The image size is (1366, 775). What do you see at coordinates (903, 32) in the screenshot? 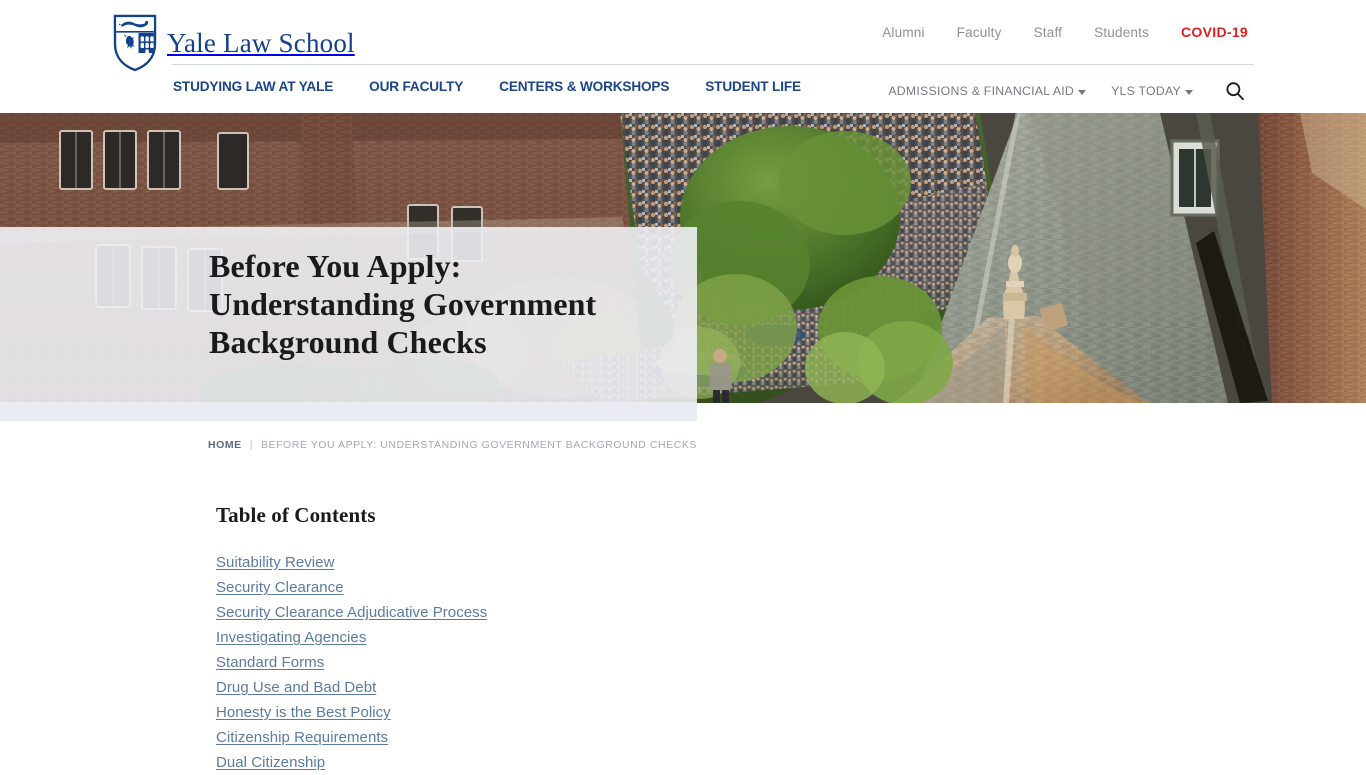
I see `utility-nav-item-alumni: Alumni` at bounding box center [903, 32].